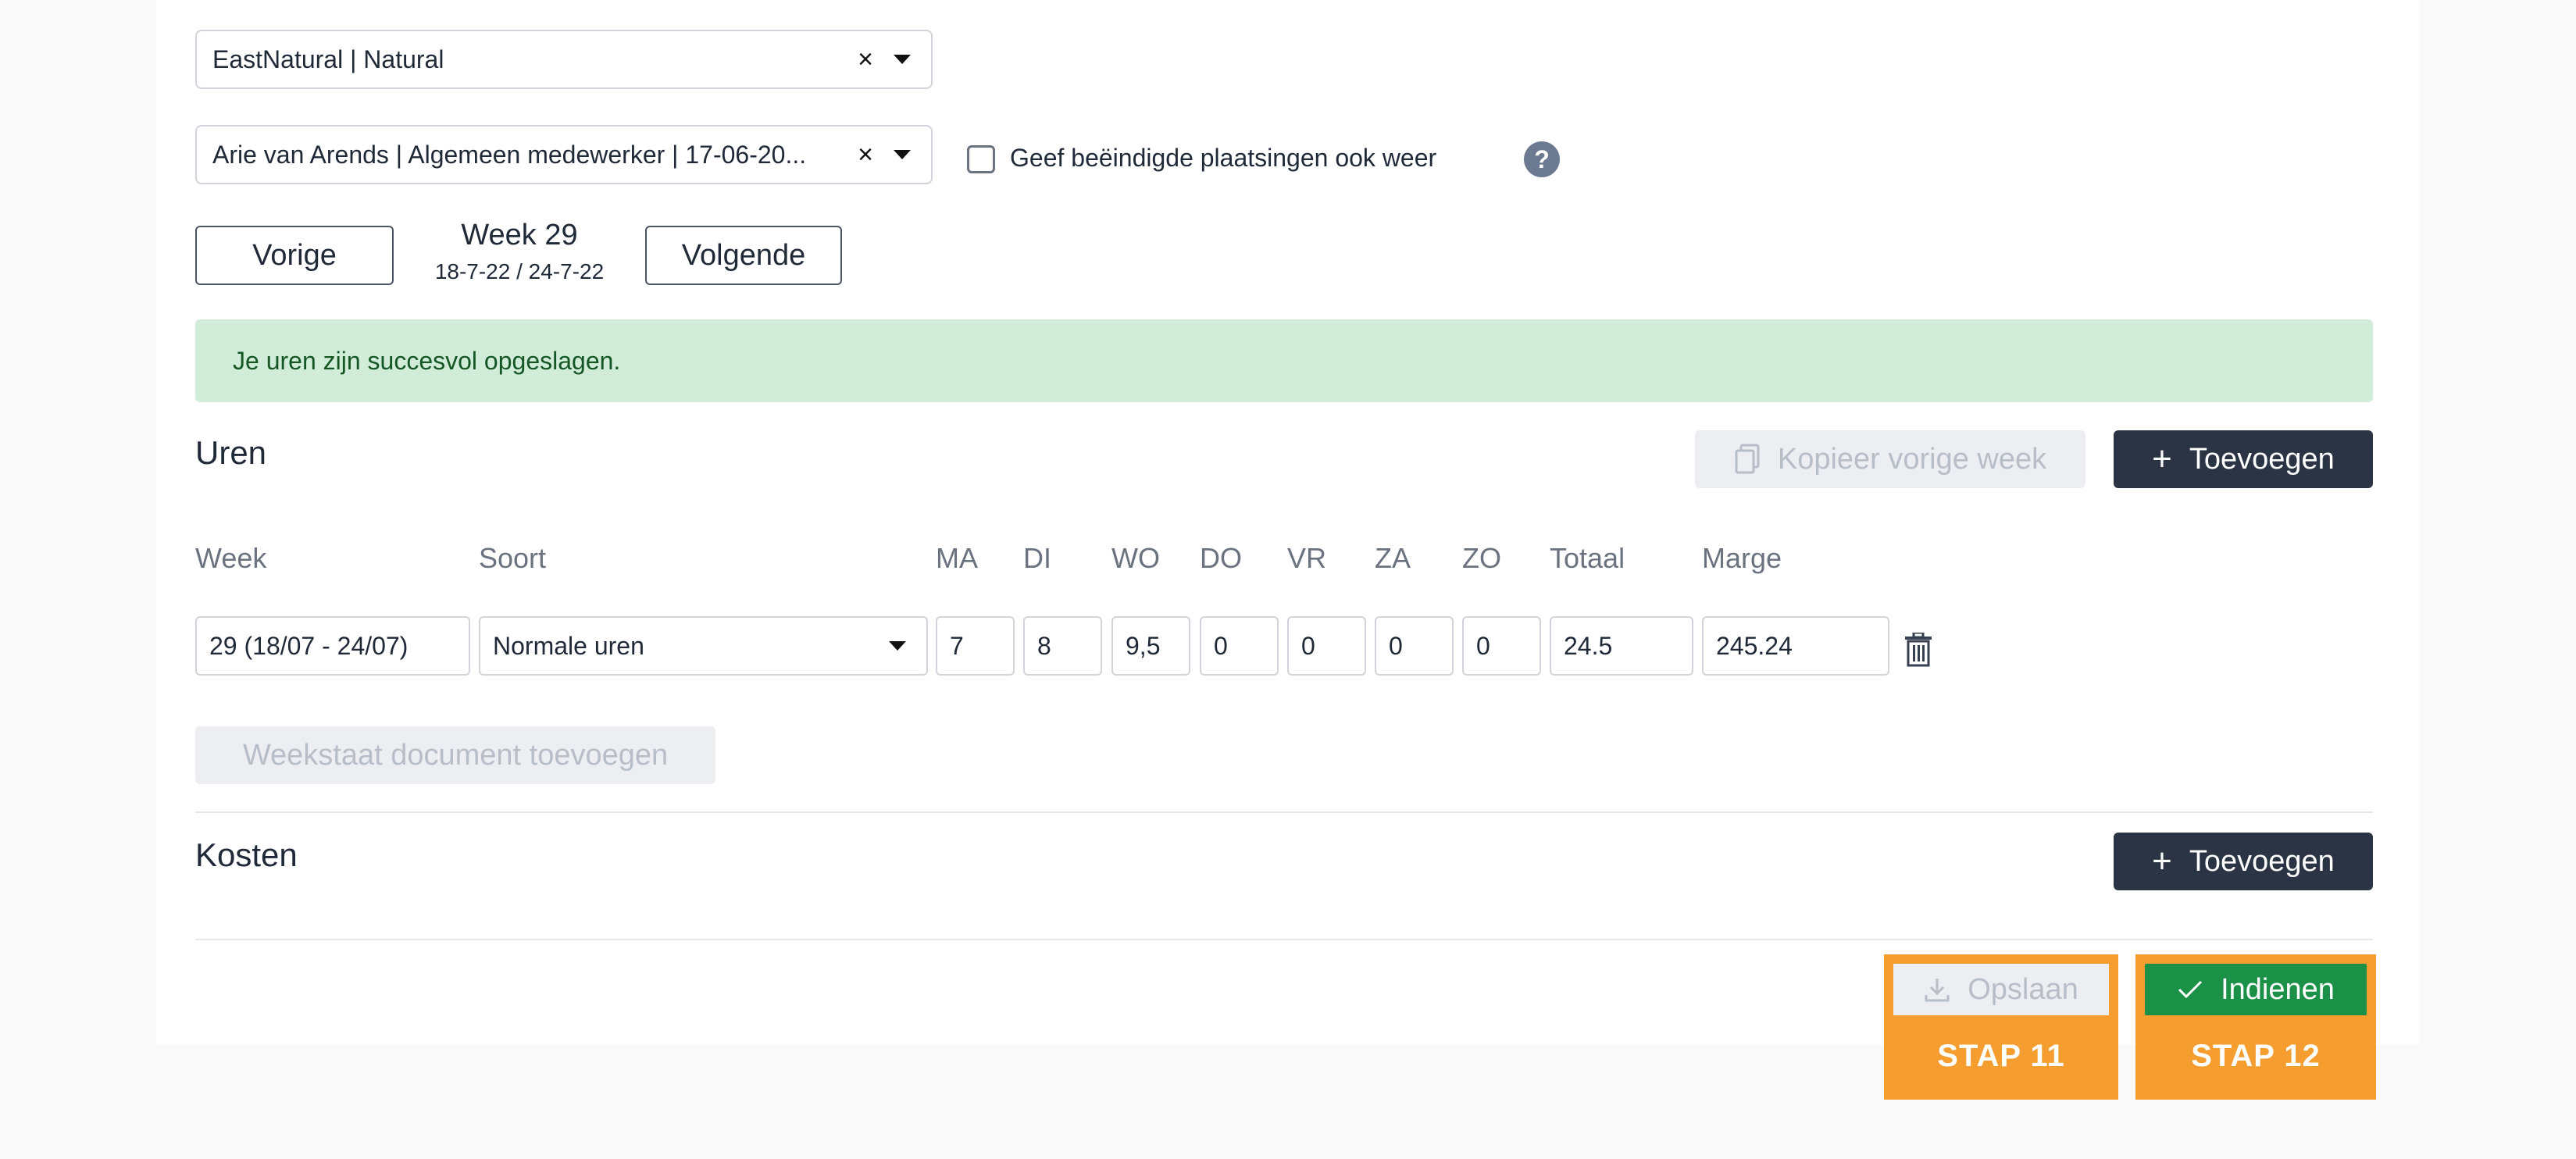 The height and width of the screenshot is (1159, 2576). Describe the element at coordinates (1587, 558) in the screenshot. I see `col-header-total: Totaal` at that location.